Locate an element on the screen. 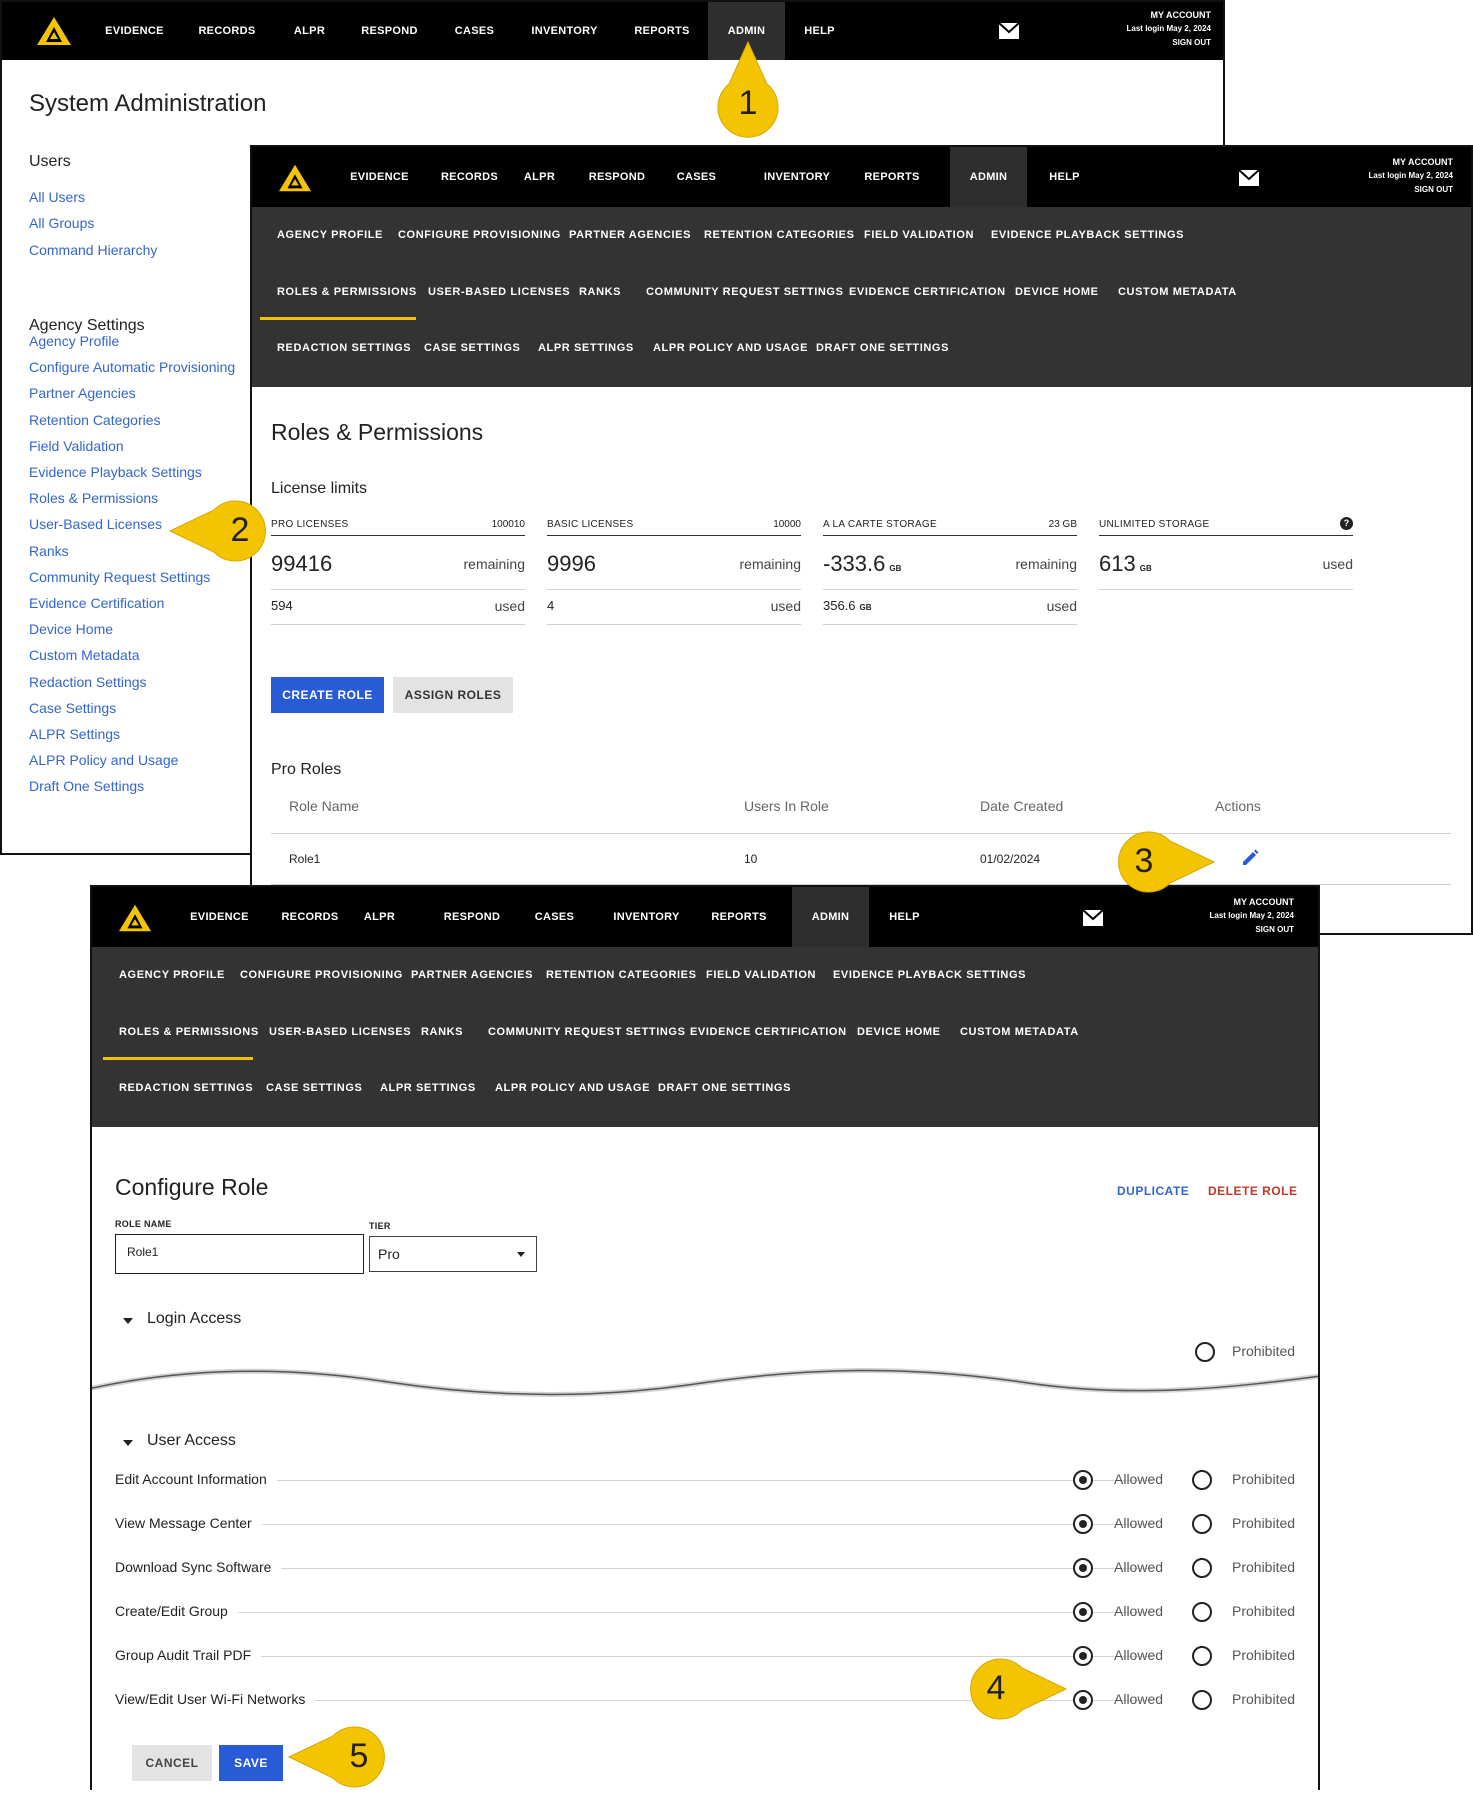 This screenshot has height=1795, width=1473. nav-inventory: INVENTORY is located at coordinates (646, 917).